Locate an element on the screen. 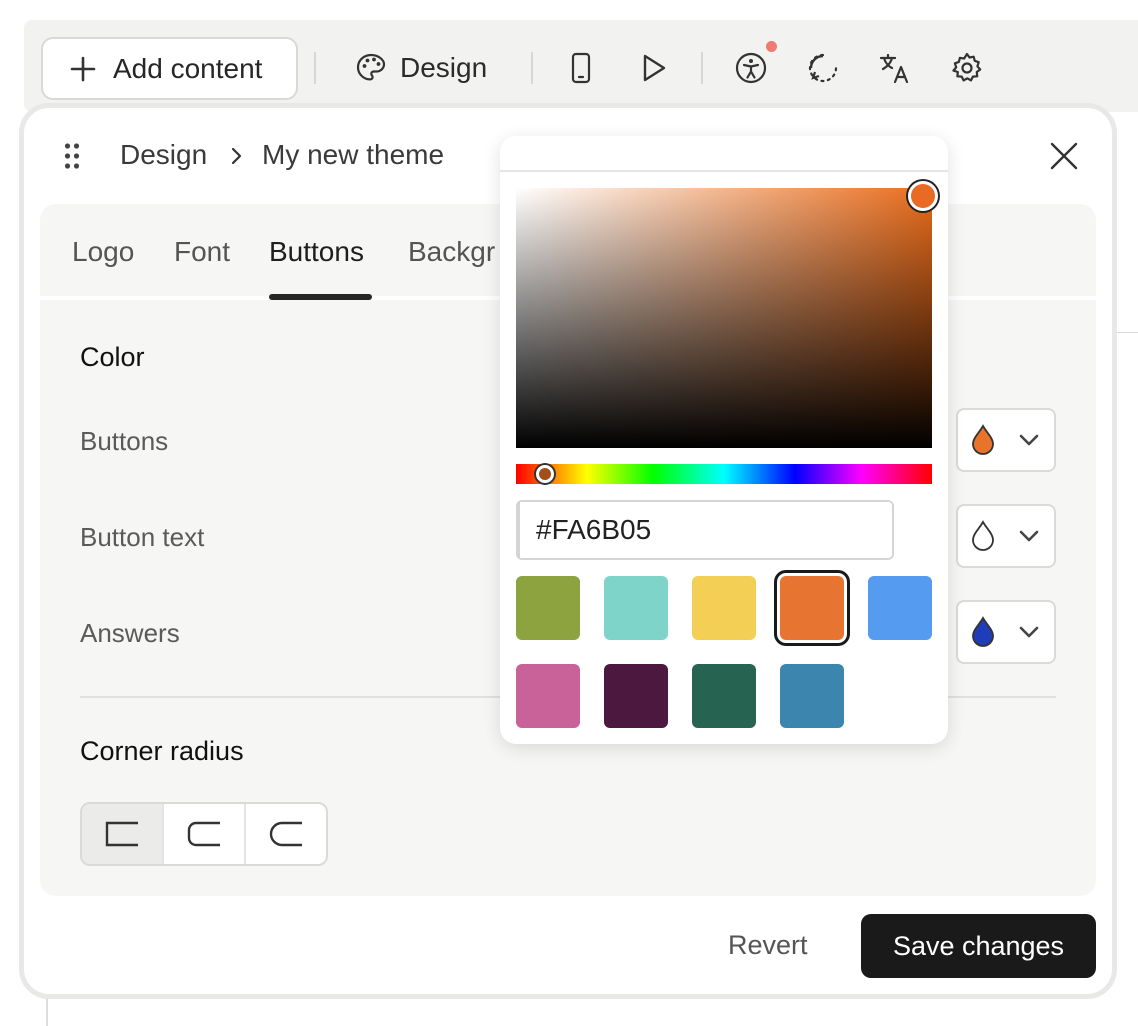 Image resolution: width=1138 pixels, height=1026 pixels. palette-icon is located at coordinates (371, 67).